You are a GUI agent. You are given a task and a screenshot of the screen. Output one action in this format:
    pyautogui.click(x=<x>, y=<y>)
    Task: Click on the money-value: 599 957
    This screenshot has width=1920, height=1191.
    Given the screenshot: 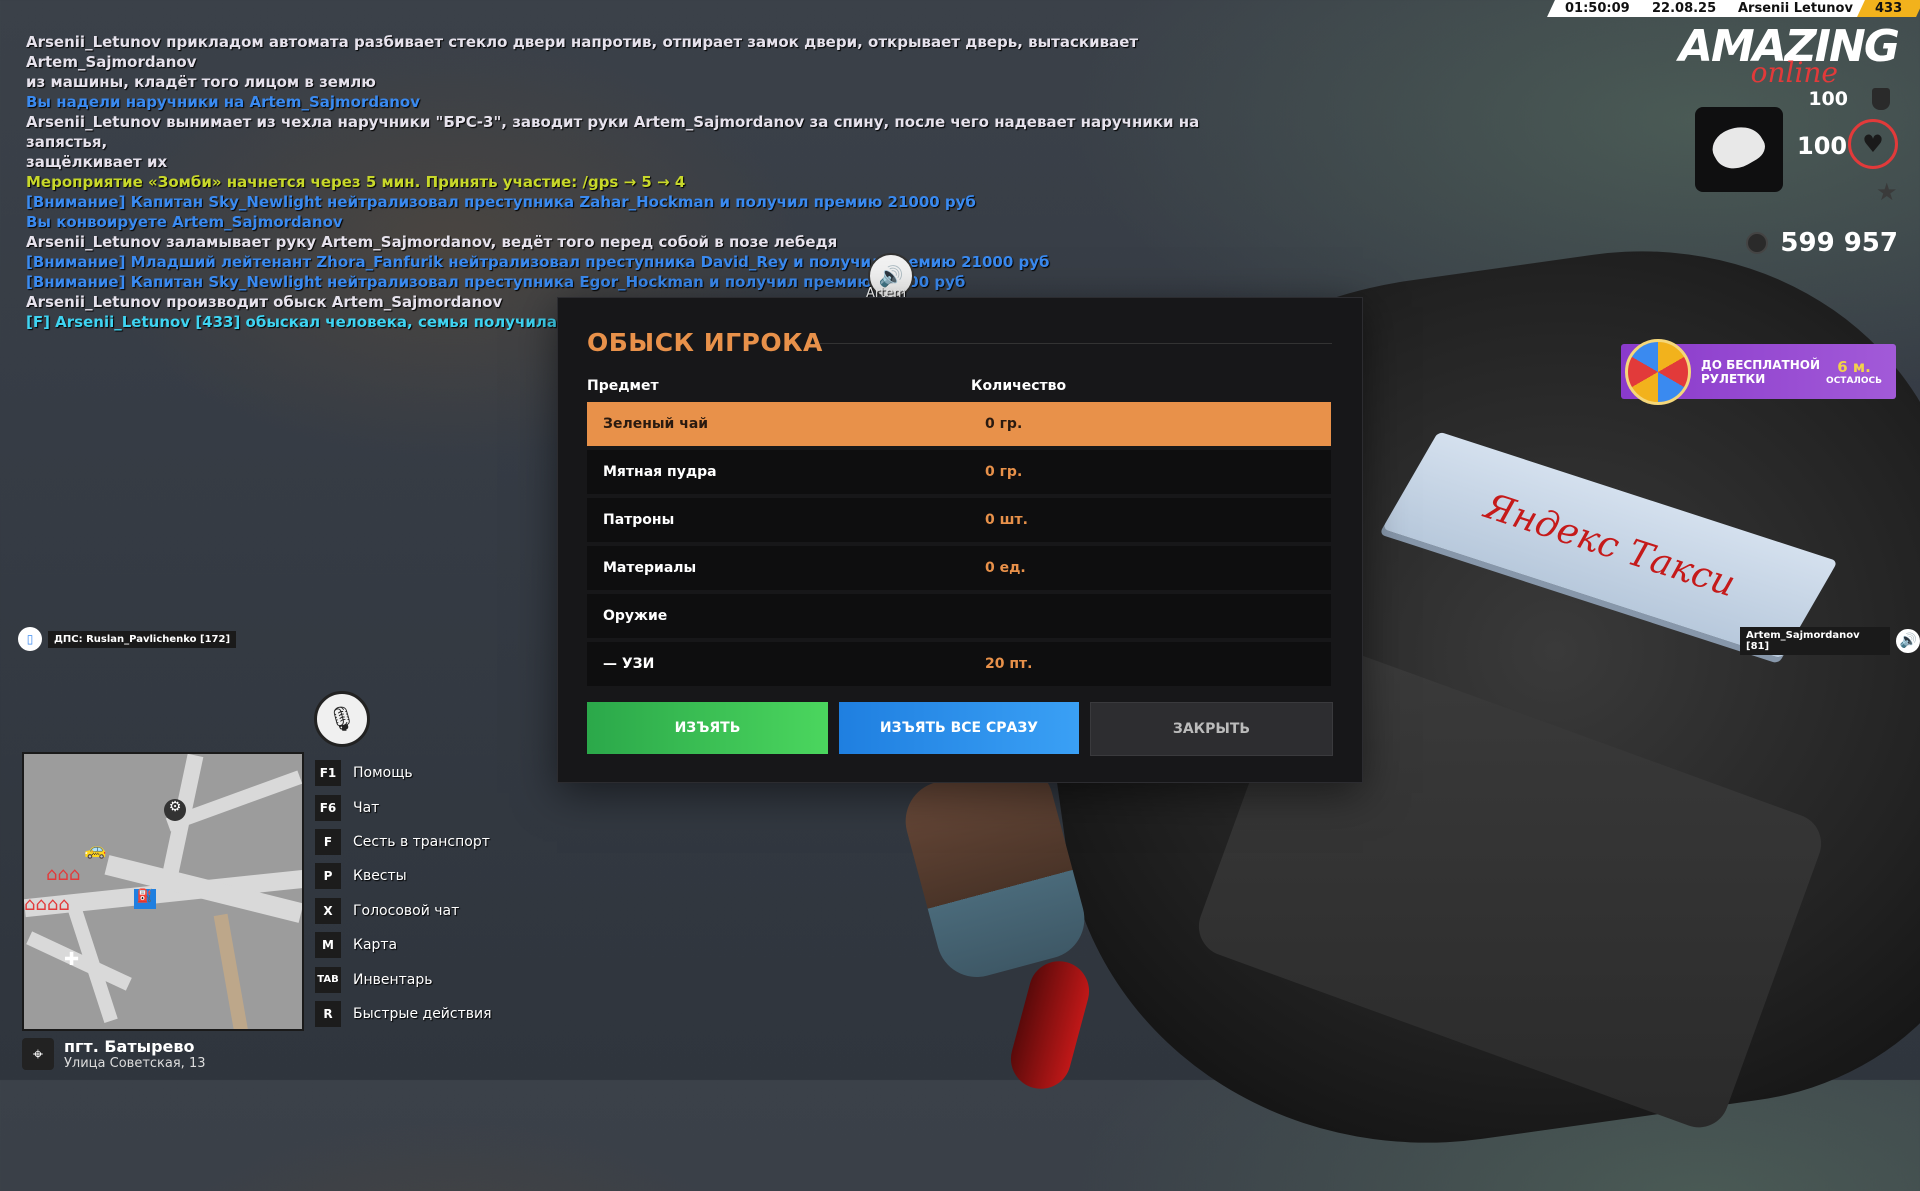 What is the action you would take?
    pyautogui.click(x=1839, y=243)
    